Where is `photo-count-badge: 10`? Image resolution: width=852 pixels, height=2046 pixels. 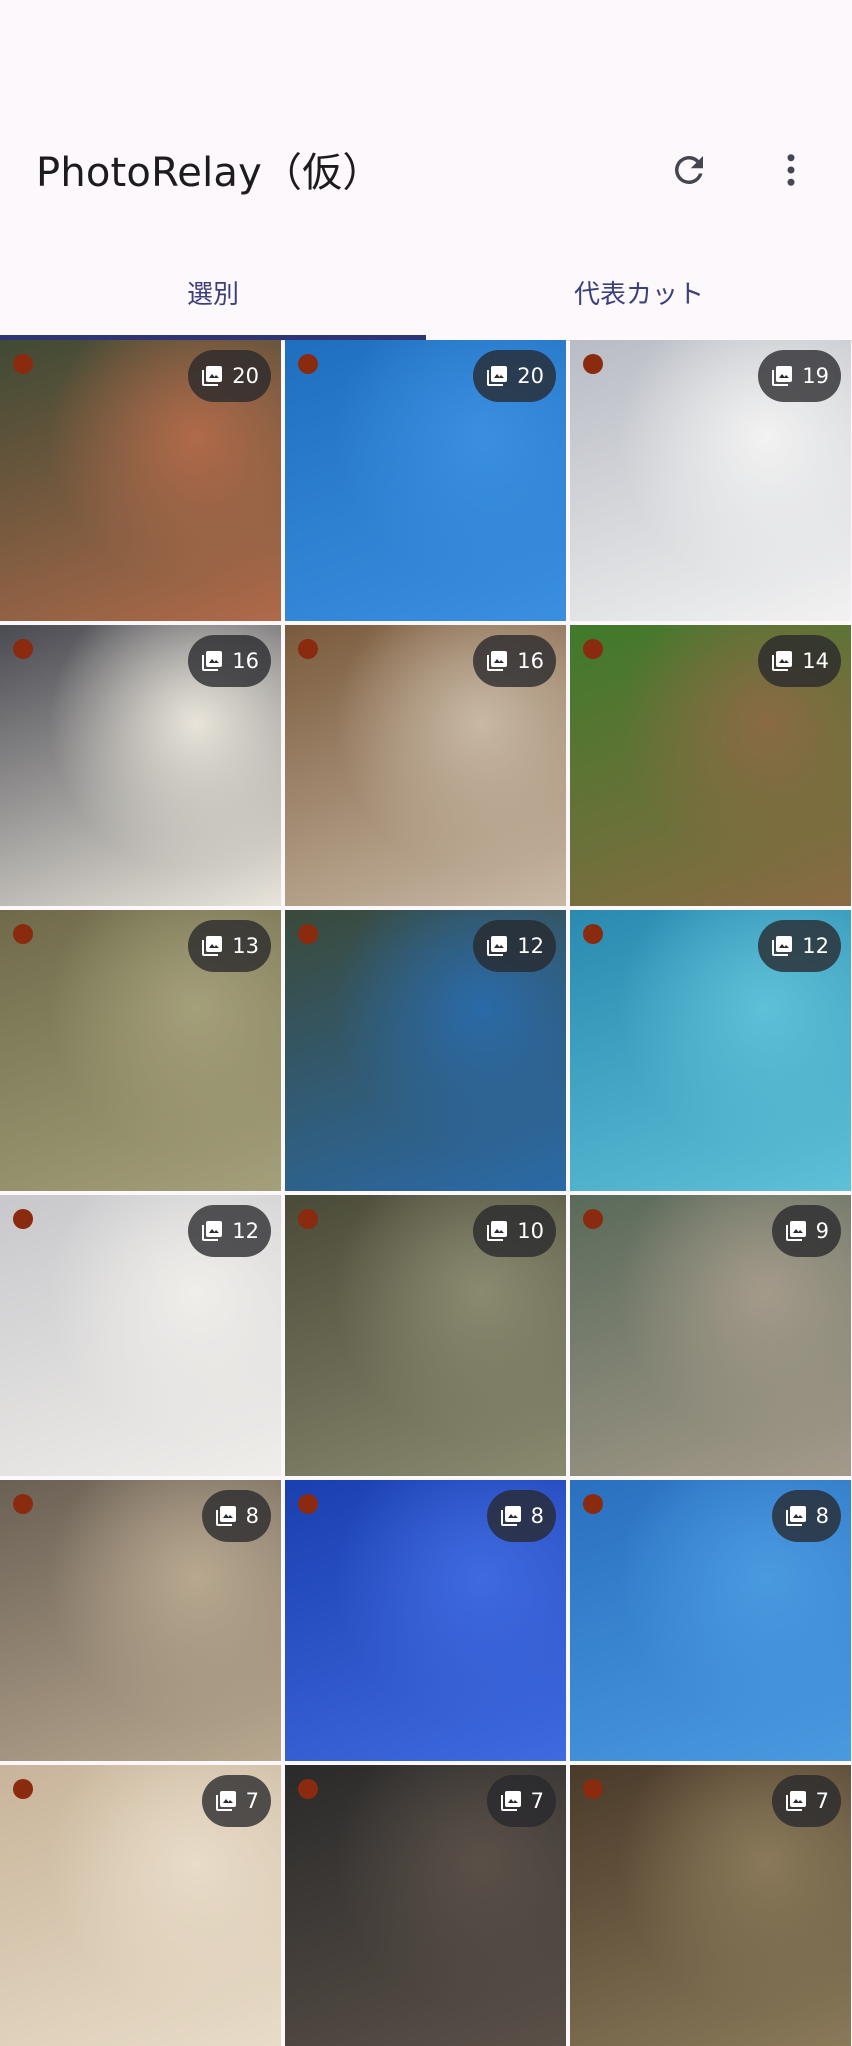 photo-count-badge: 10 is located at coordinates (514, 1231).